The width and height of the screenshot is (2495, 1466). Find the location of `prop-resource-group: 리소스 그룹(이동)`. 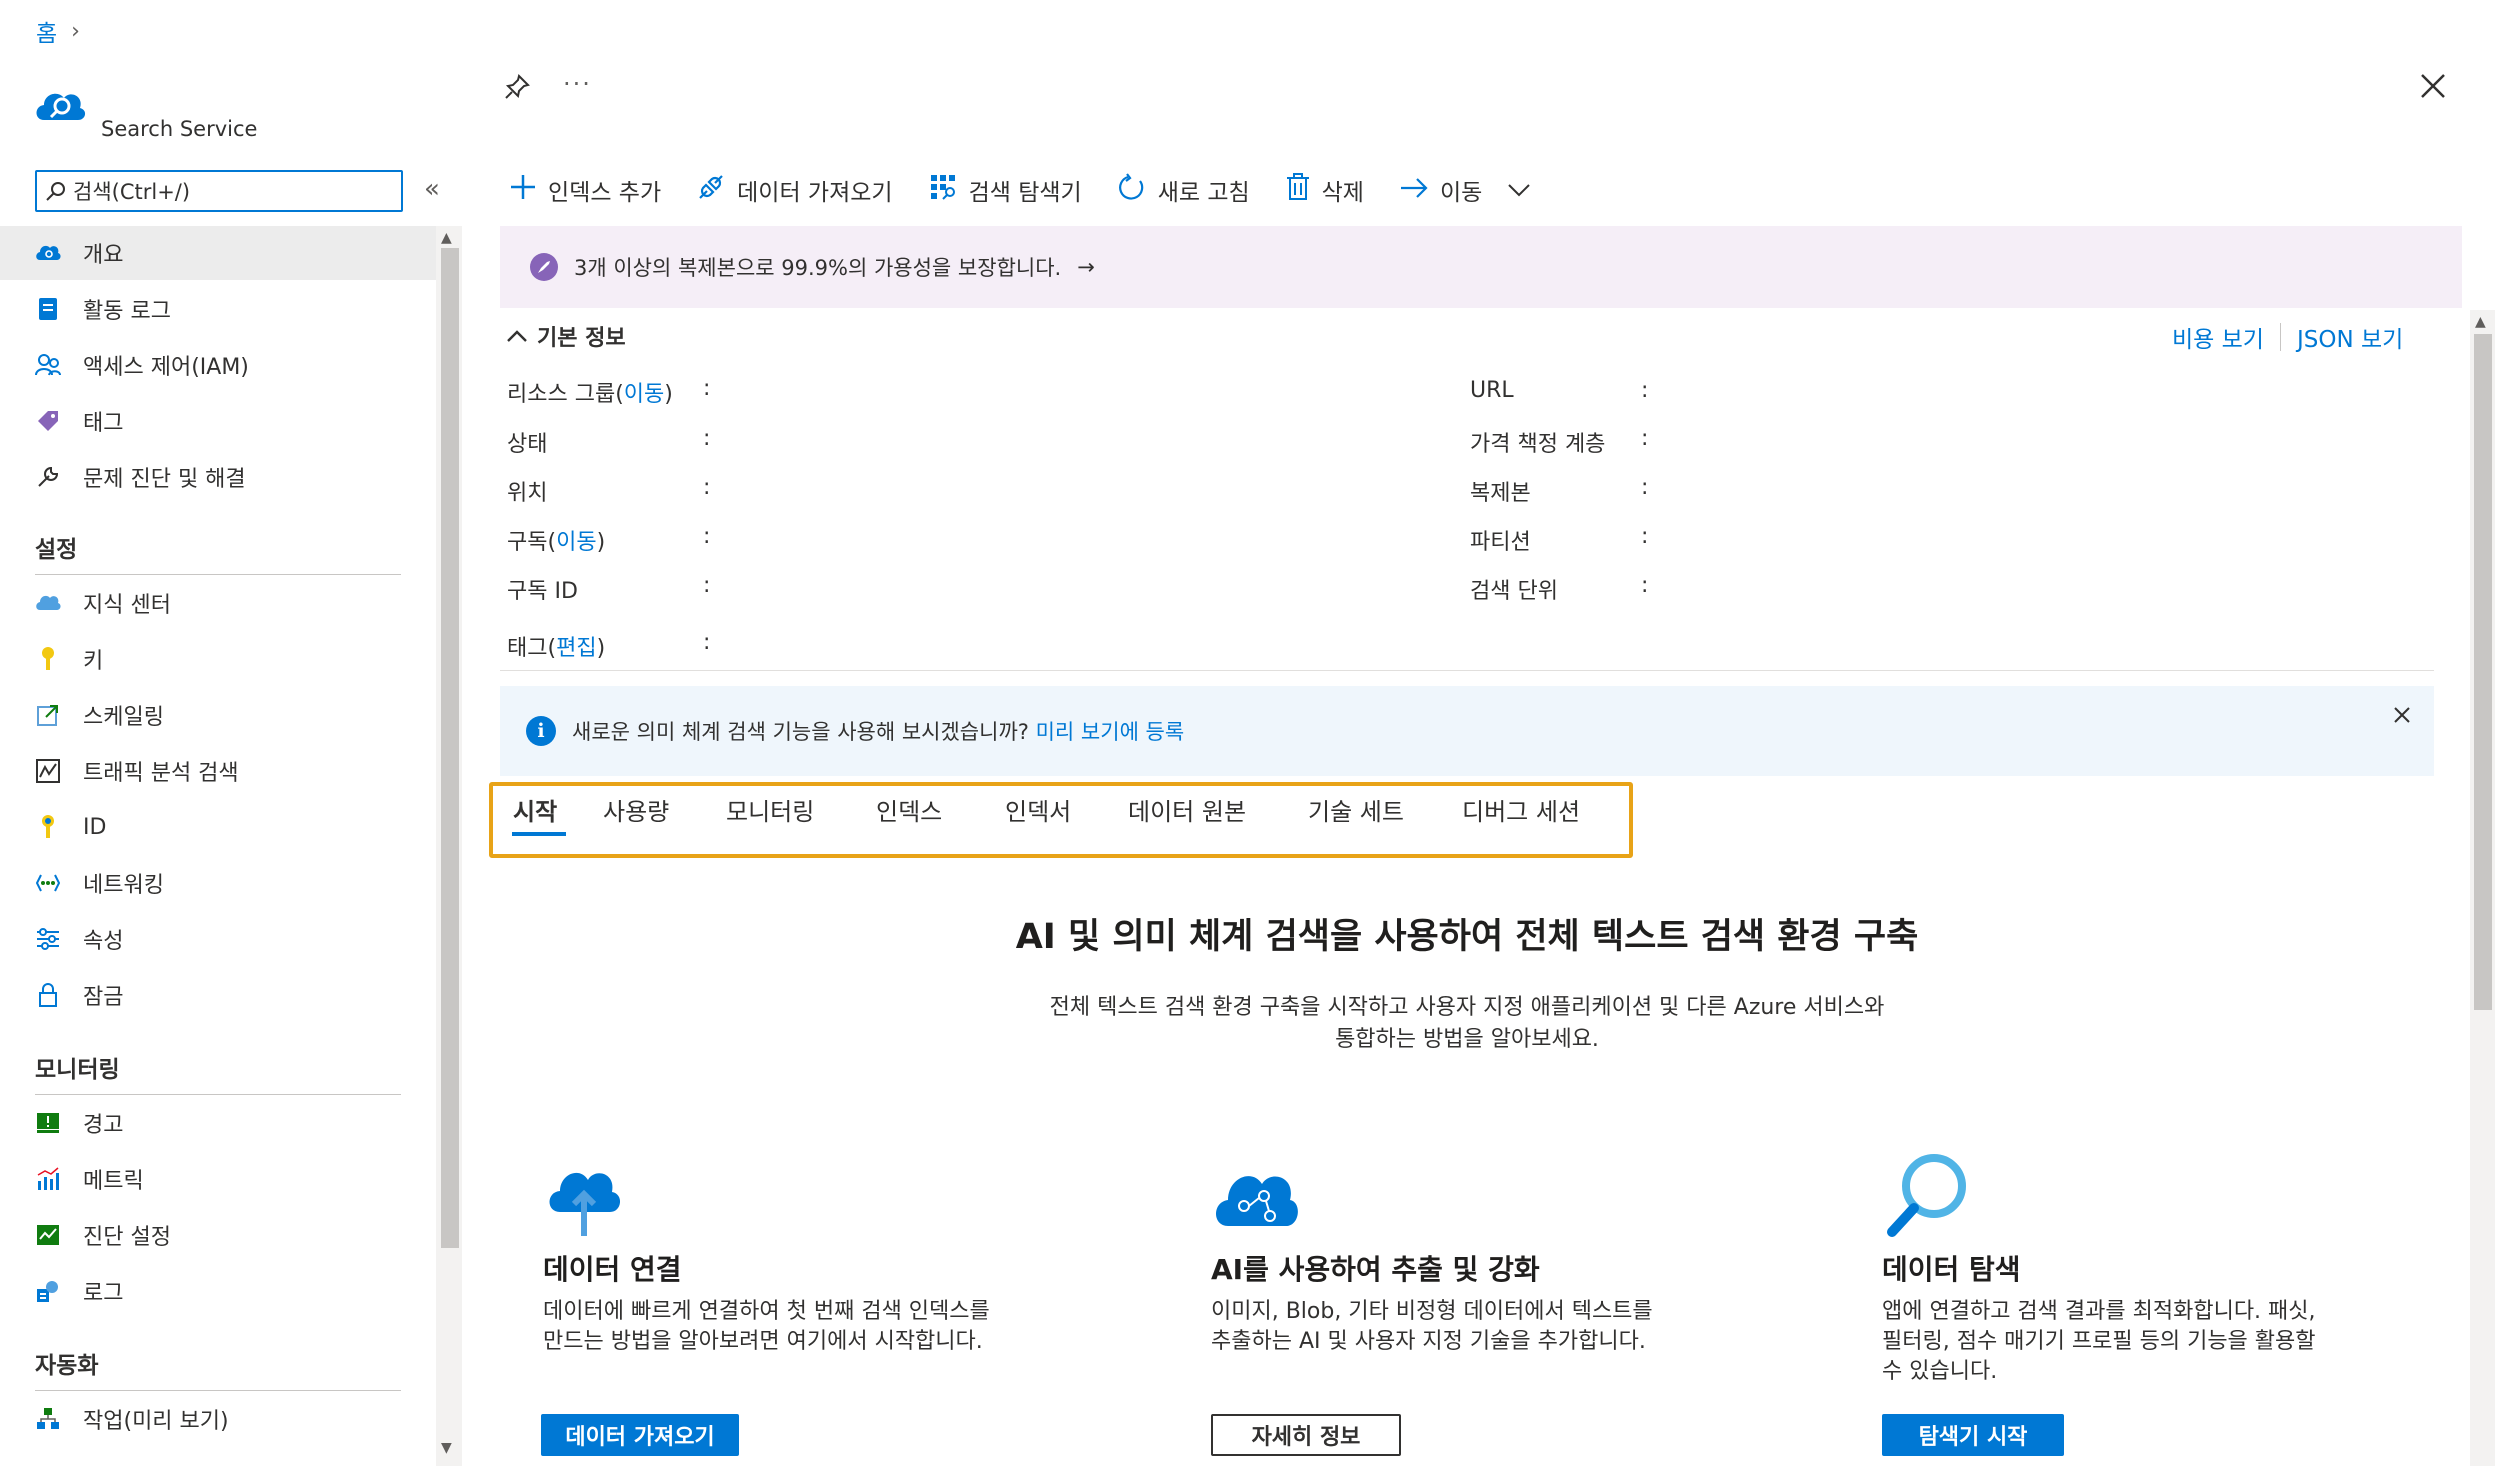

prop-resource-group: 리소스 그룹(이동) is located at coordinates (590, 394).